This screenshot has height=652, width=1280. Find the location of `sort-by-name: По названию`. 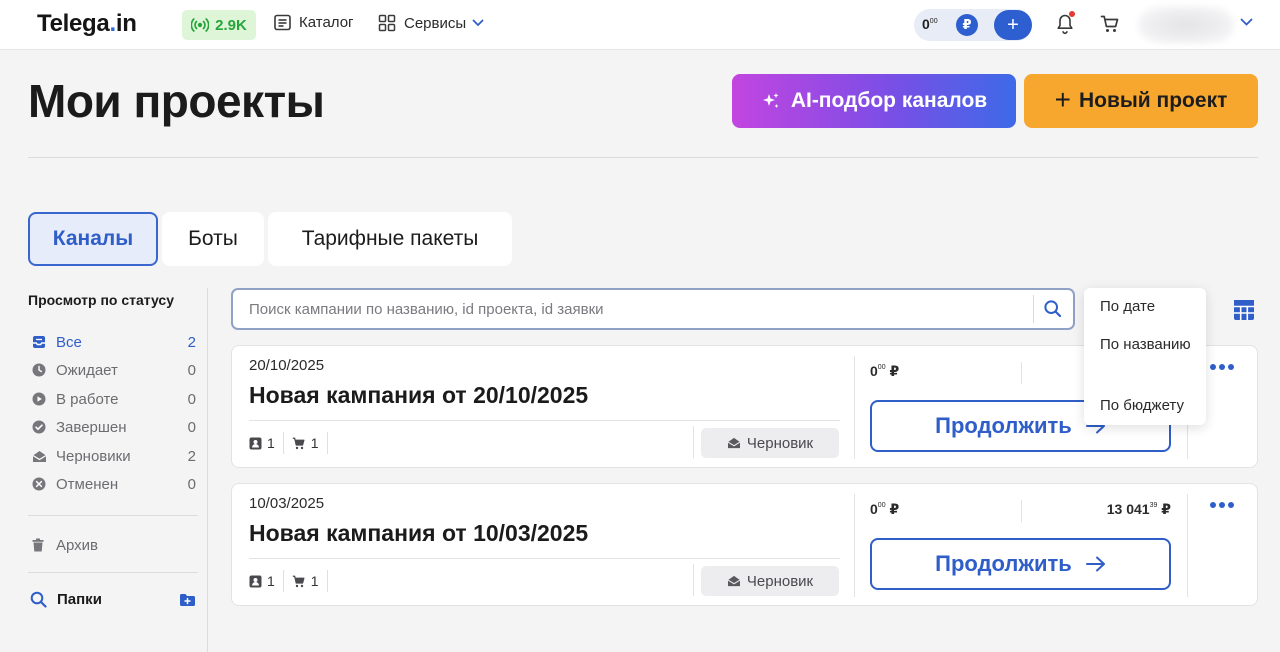

sort-by-name: По названию is located at coordinates (1150, 344).